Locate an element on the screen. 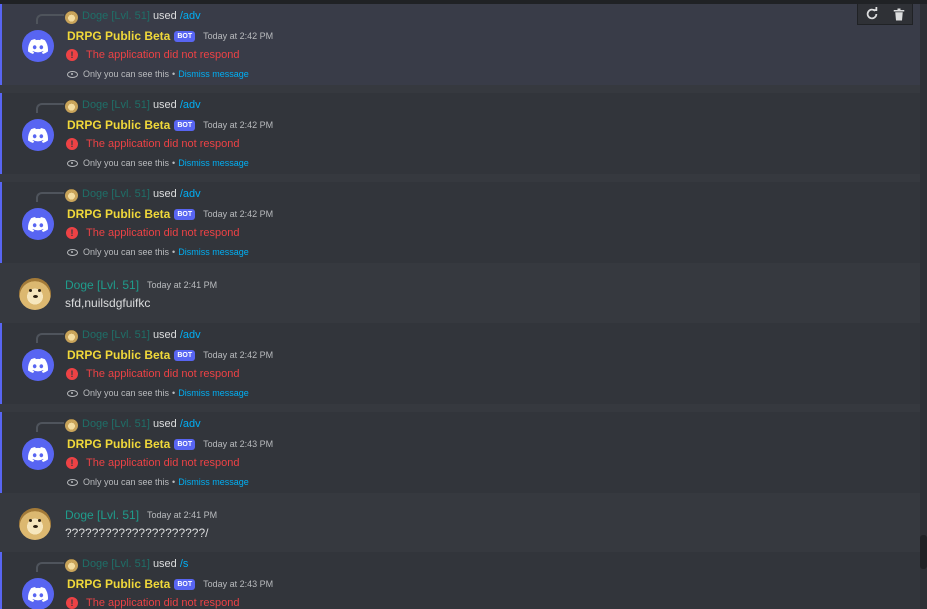 Image resolution: width=927 pixels, height=609 pixels. command-name: /s is located at coordinates (184, 564).